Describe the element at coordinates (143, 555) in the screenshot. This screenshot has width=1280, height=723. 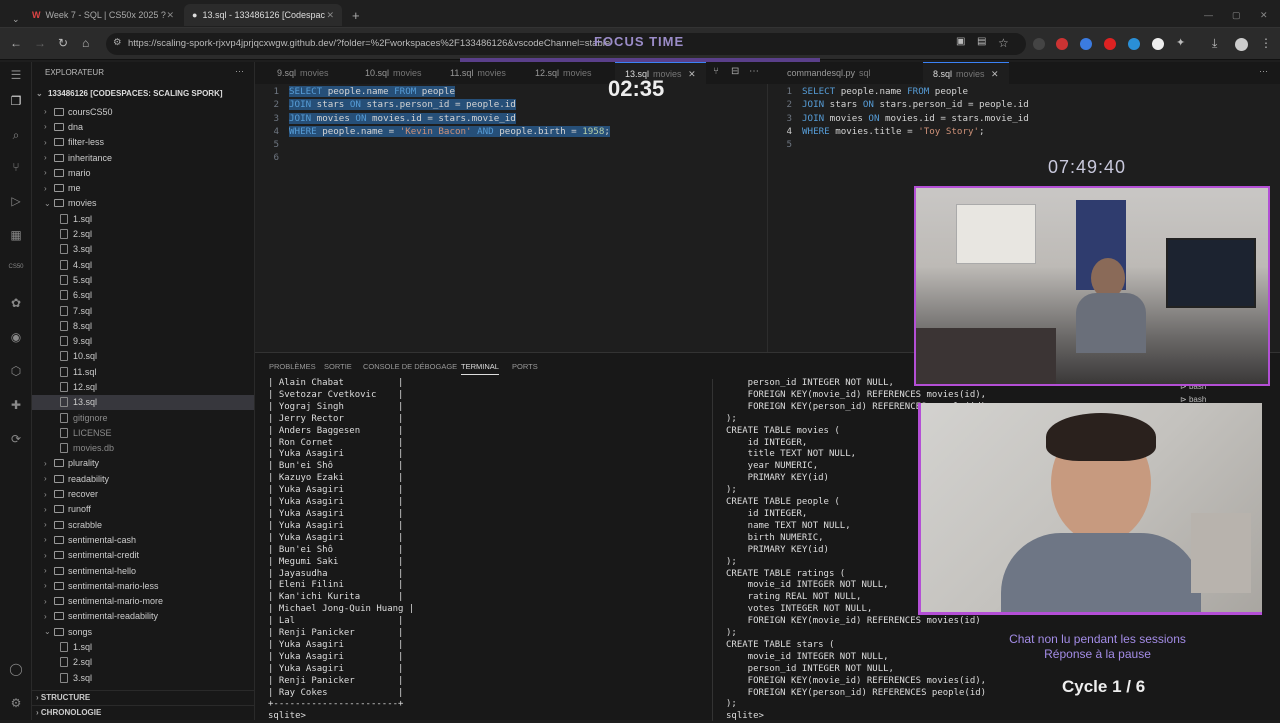
I see `folder-item: › sentimental-credit` at that location.